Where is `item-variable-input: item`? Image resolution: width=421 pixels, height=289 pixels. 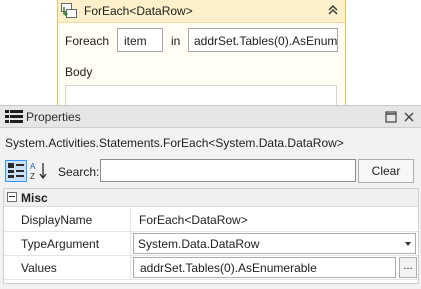 item-variable-input: item is located at coordinates (140, 40).